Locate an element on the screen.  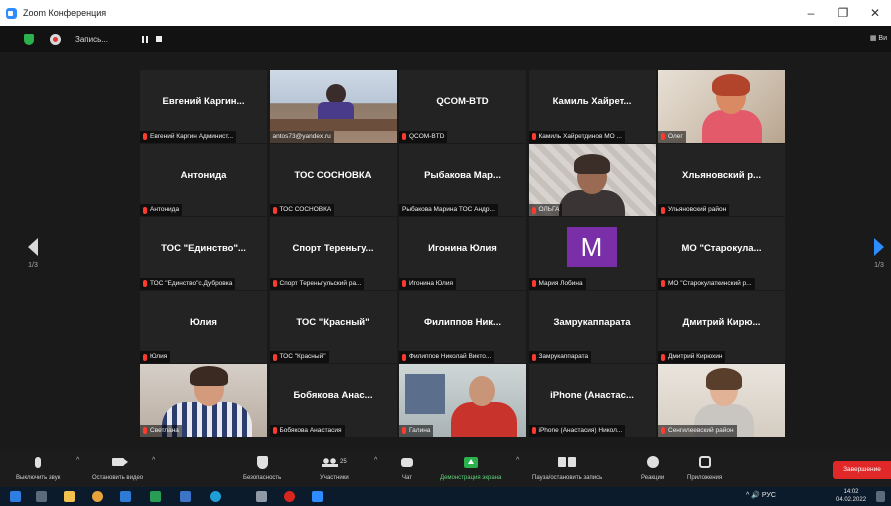
participant-tile: M Мария Лобина is located at coordinates (592, 253).